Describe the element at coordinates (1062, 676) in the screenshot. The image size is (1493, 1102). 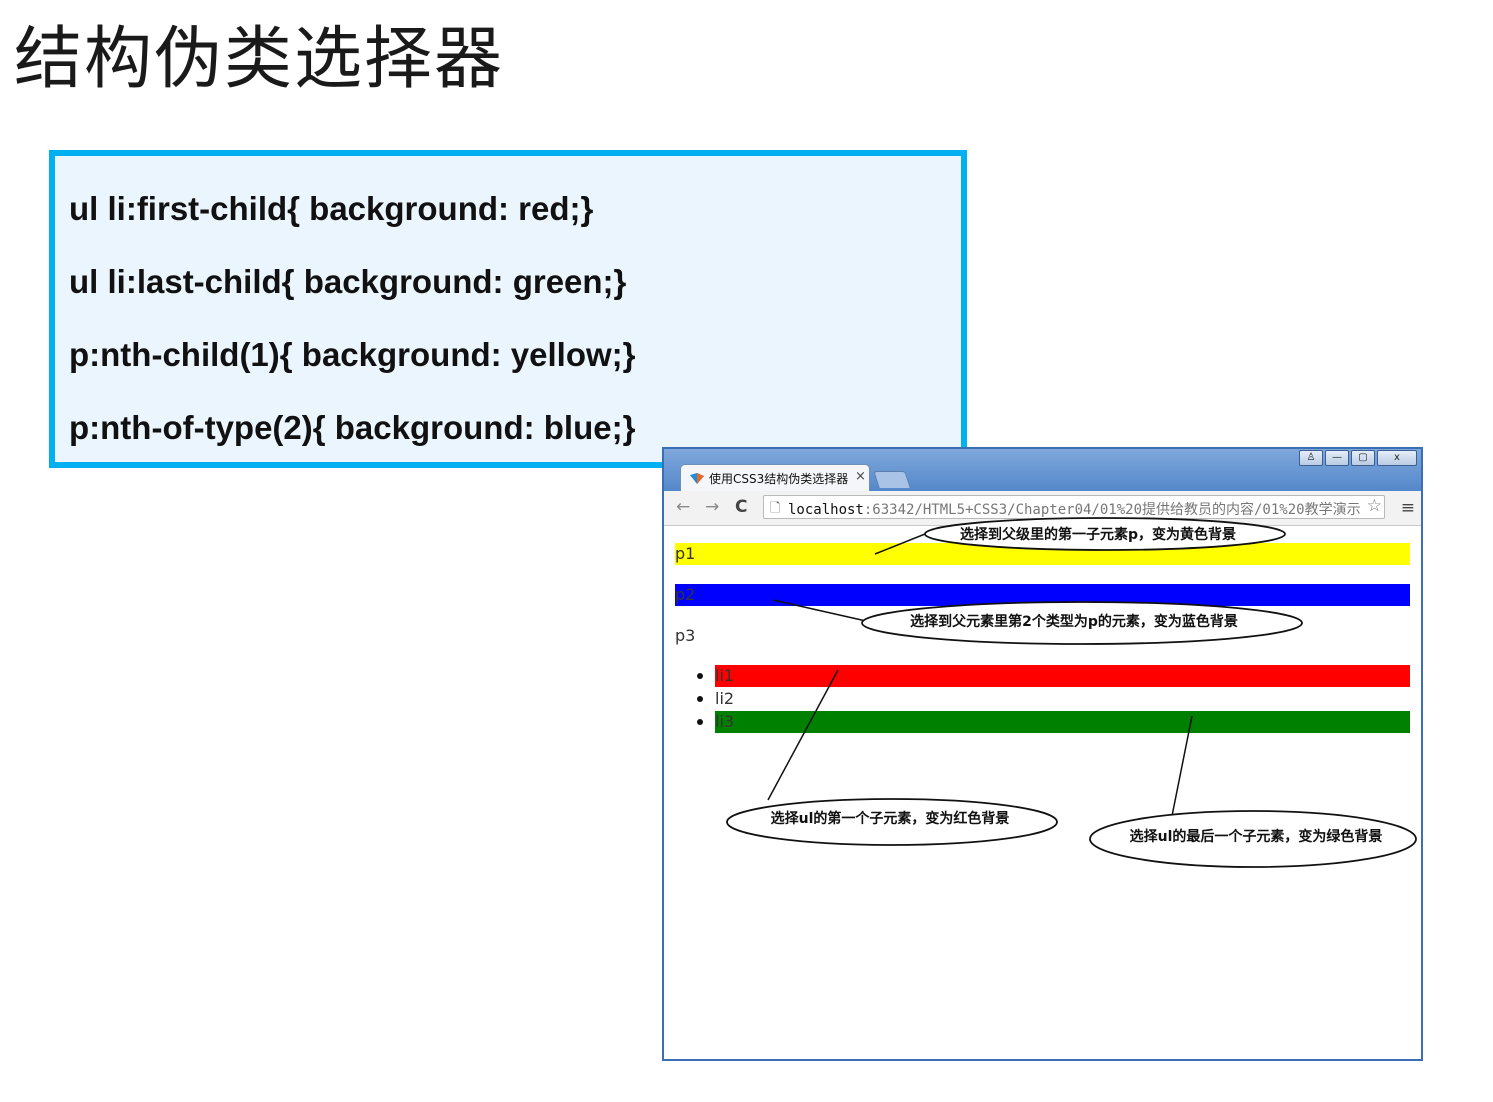
I see `li1-background` at that location.